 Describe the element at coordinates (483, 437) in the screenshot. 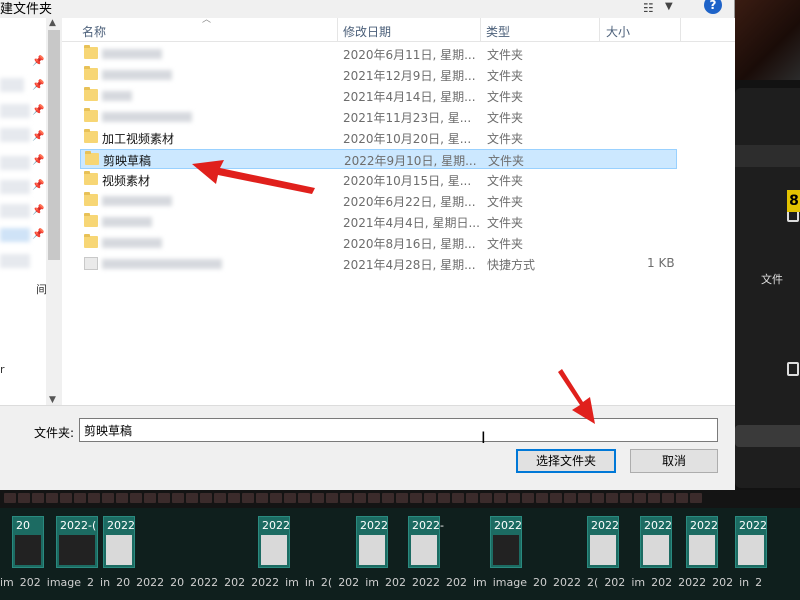

I see `text-cursor-icon: I` at that location.